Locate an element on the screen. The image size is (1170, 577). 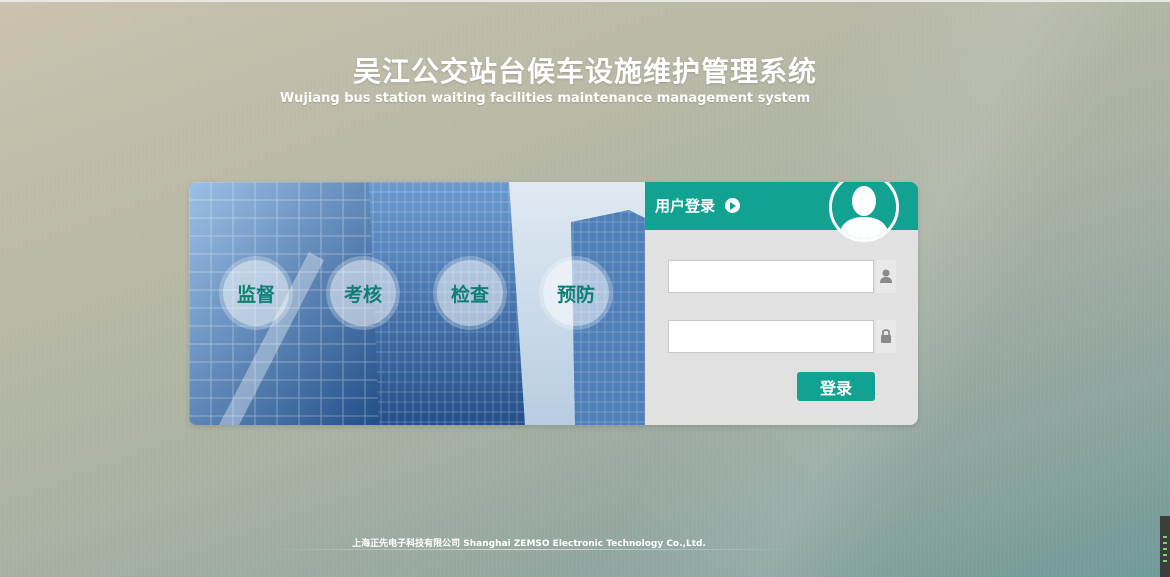
bubble-label: 预防 is located at coordinates (575, 294).